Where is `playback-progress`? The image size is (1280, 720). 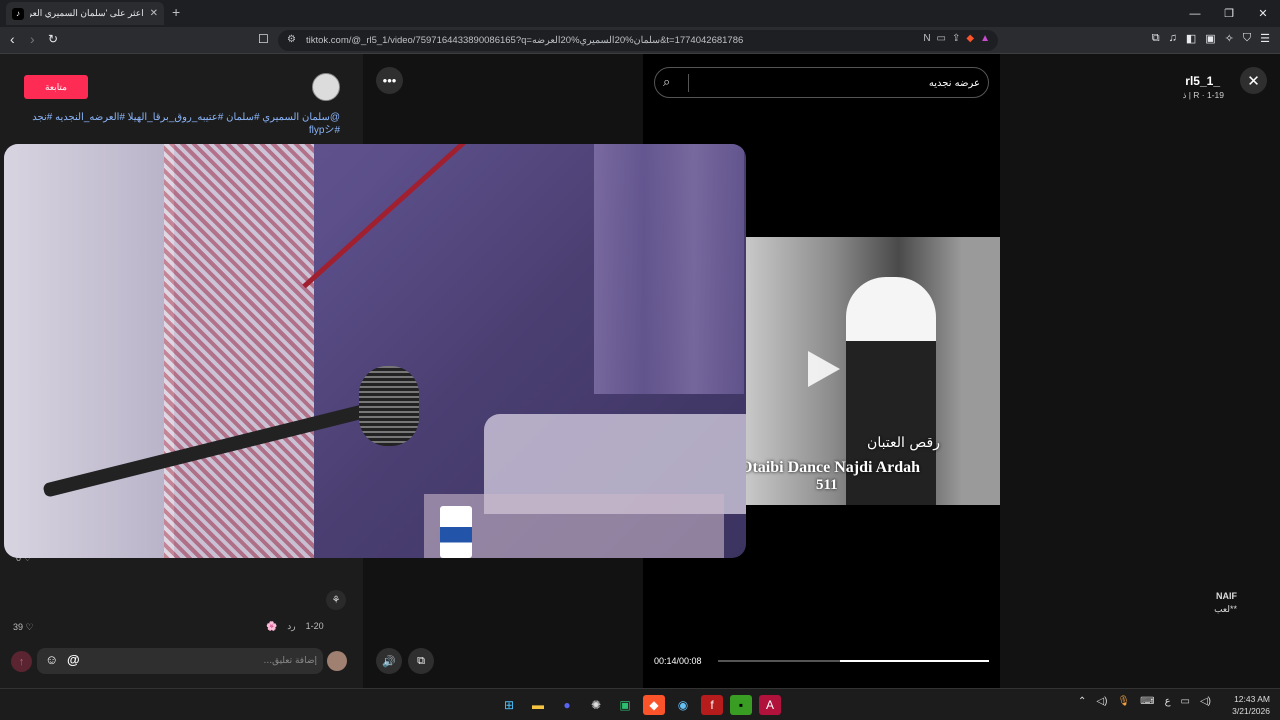
playback-progress is located at coordinates (853, 661).